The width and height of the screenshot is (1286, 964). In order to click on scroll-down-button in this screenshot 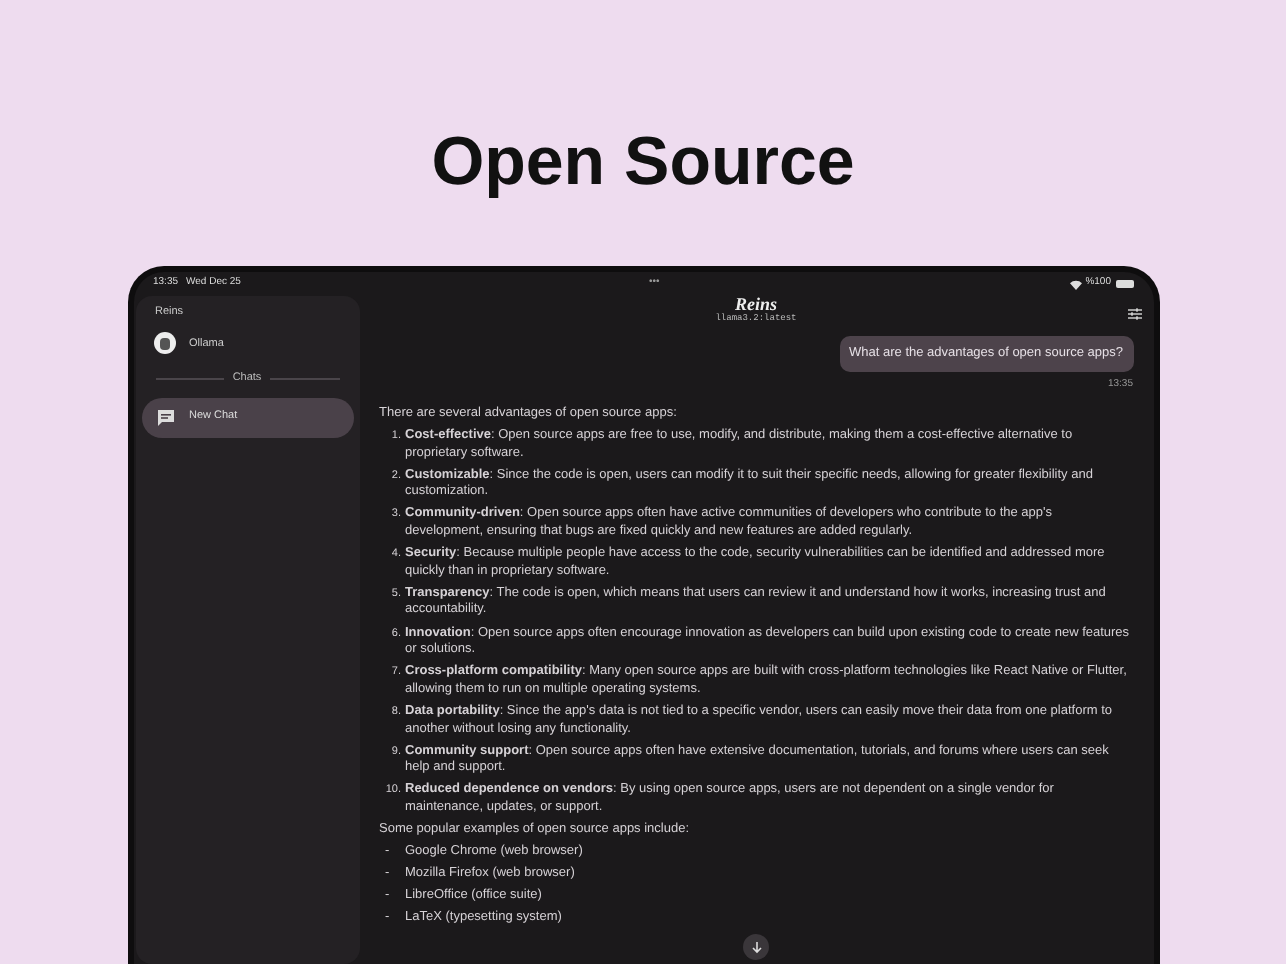, I will do `click(756, 947)`.